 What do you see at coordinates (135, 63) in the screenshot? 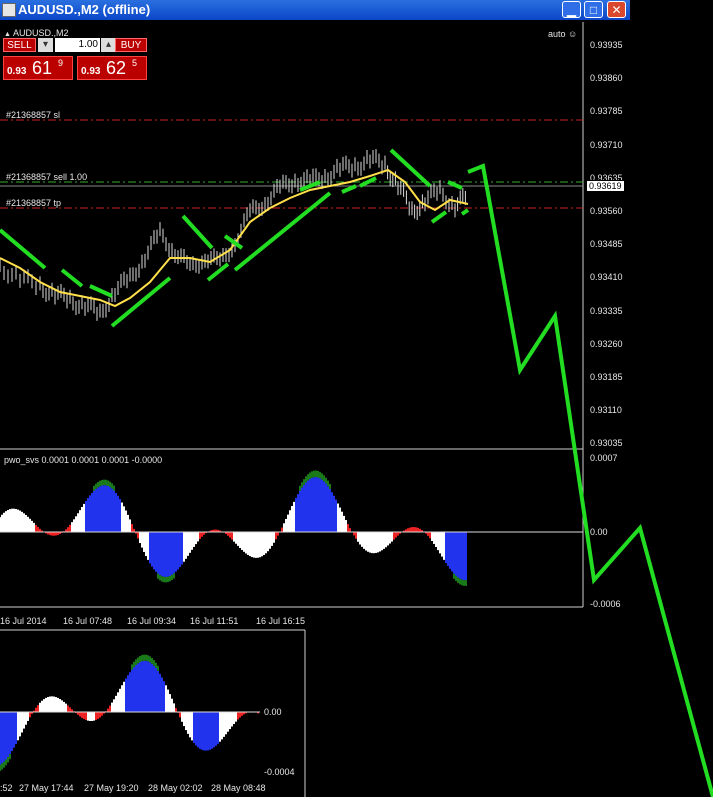
I see `buy-price-fraction: 5` at bounding box center [135, 63].